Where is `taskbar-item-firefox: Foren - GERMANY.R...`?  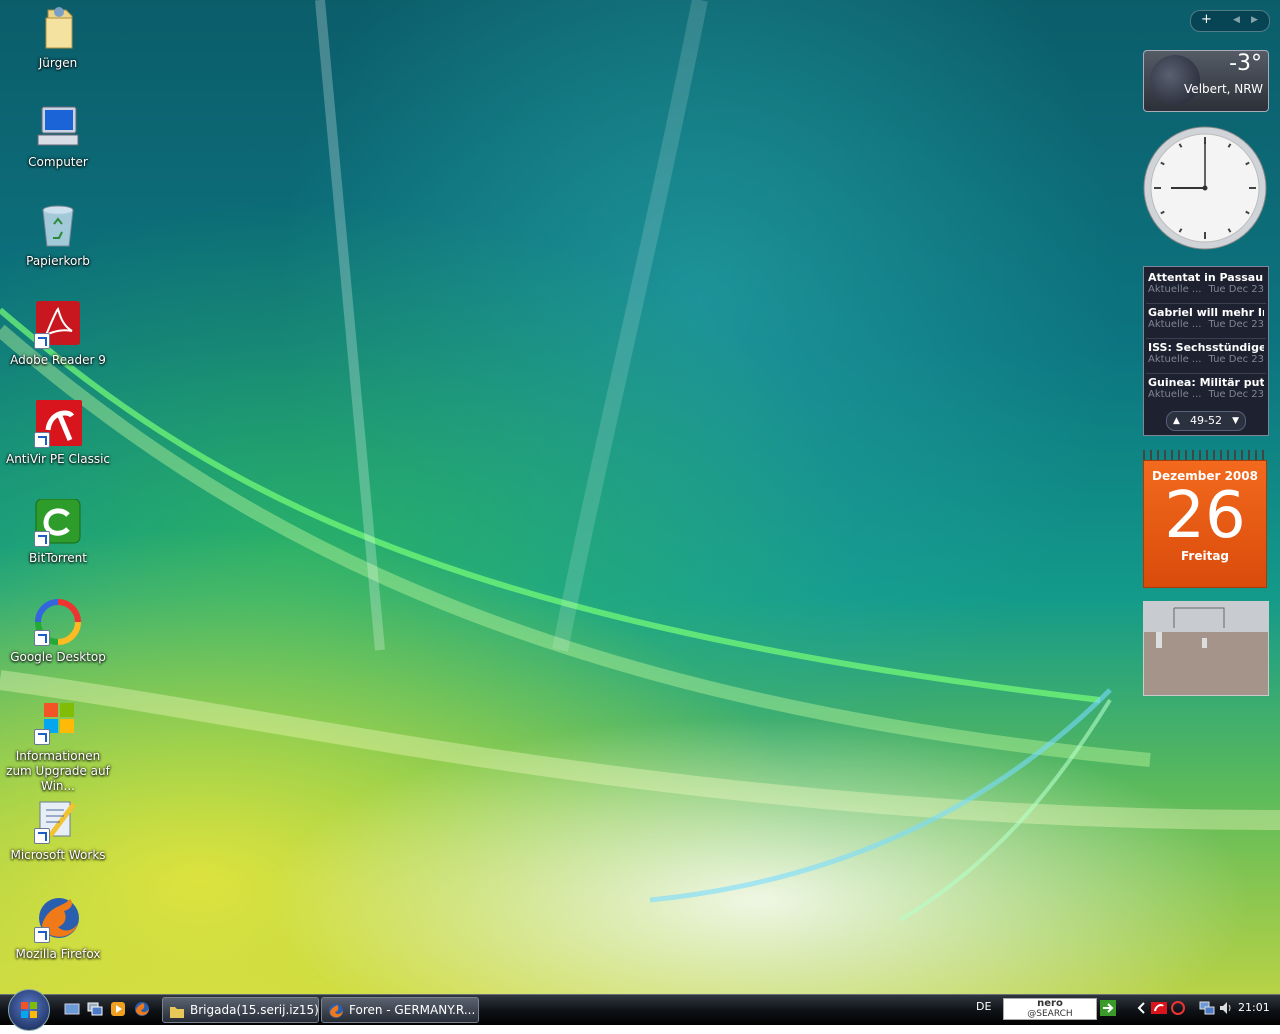
taskbar-item-firefox: Foren - GERMANY.R... is located at coordinates (400, 1010).